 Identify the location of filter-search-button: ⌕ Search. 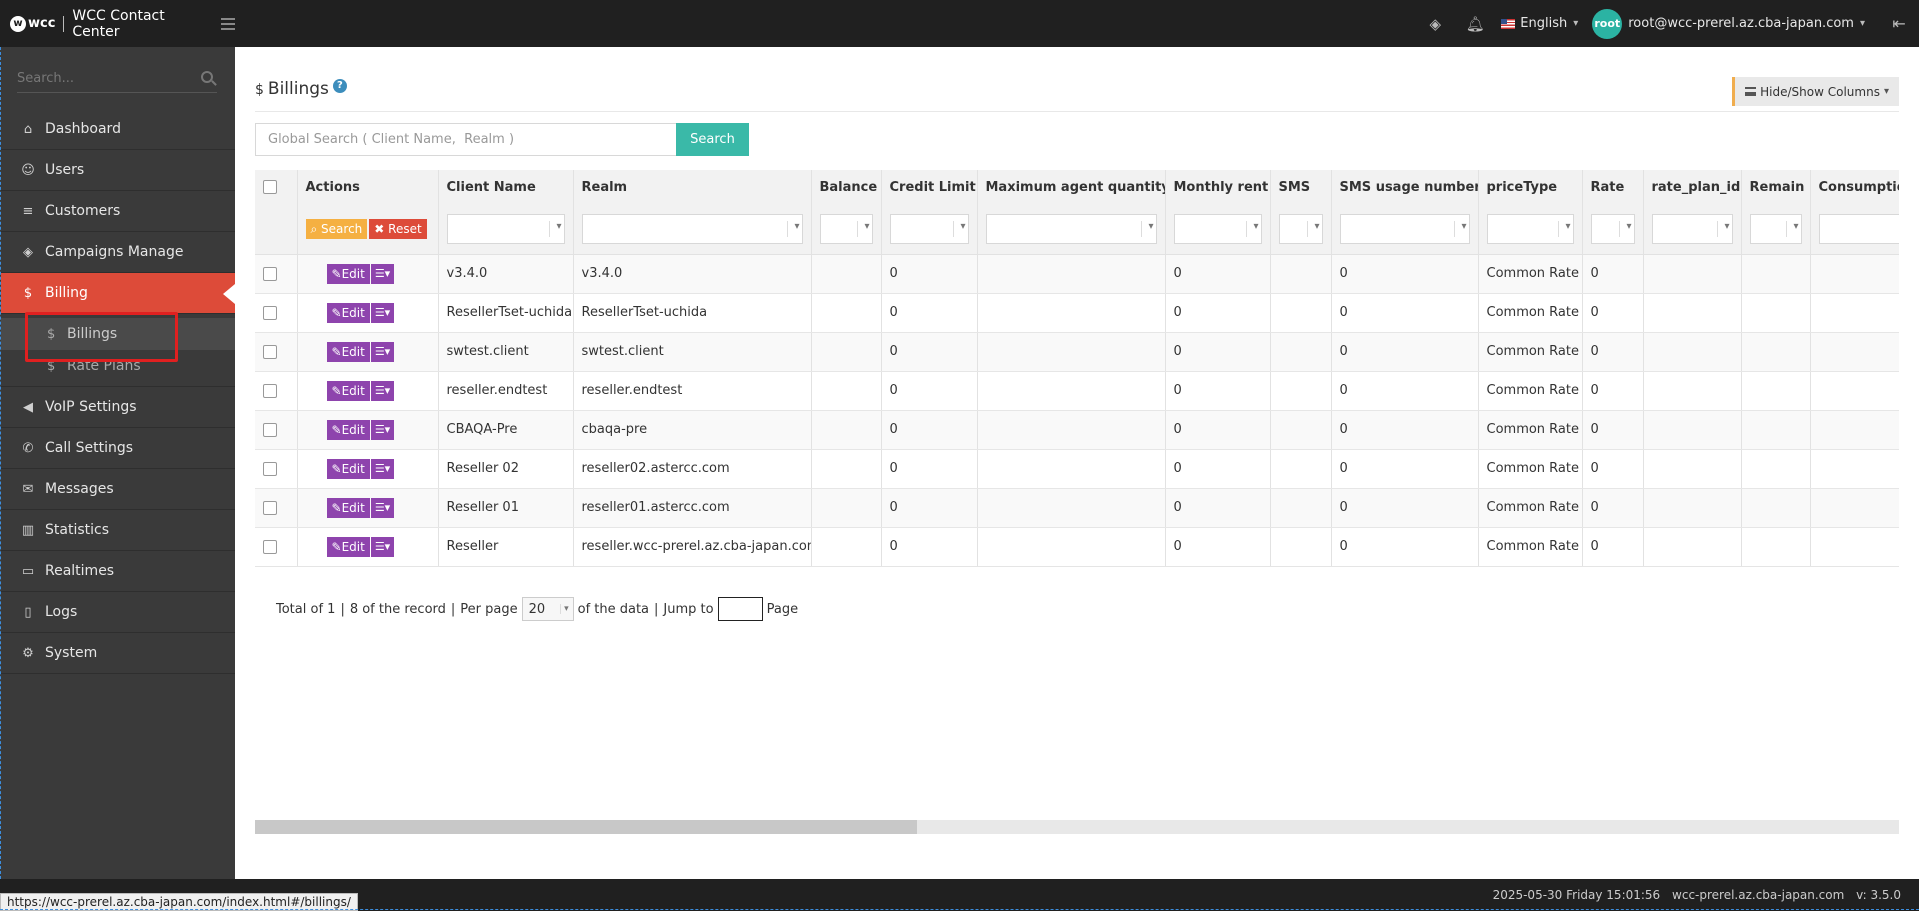
(336, 228).